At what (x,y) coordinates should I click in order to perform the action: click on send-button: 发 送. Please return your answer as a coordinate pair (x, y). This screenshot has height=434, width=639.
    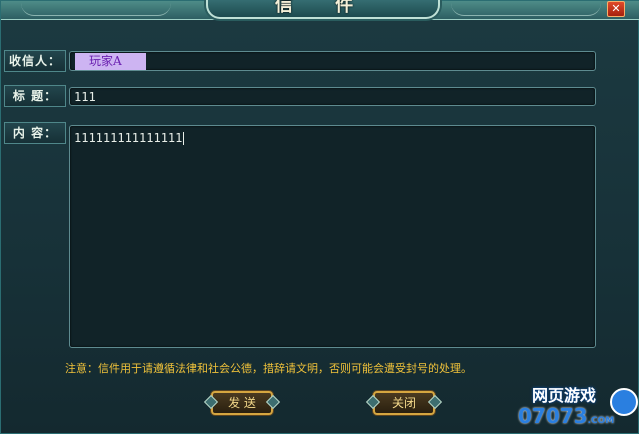
    Looking at the image, I should click on (242, 403).